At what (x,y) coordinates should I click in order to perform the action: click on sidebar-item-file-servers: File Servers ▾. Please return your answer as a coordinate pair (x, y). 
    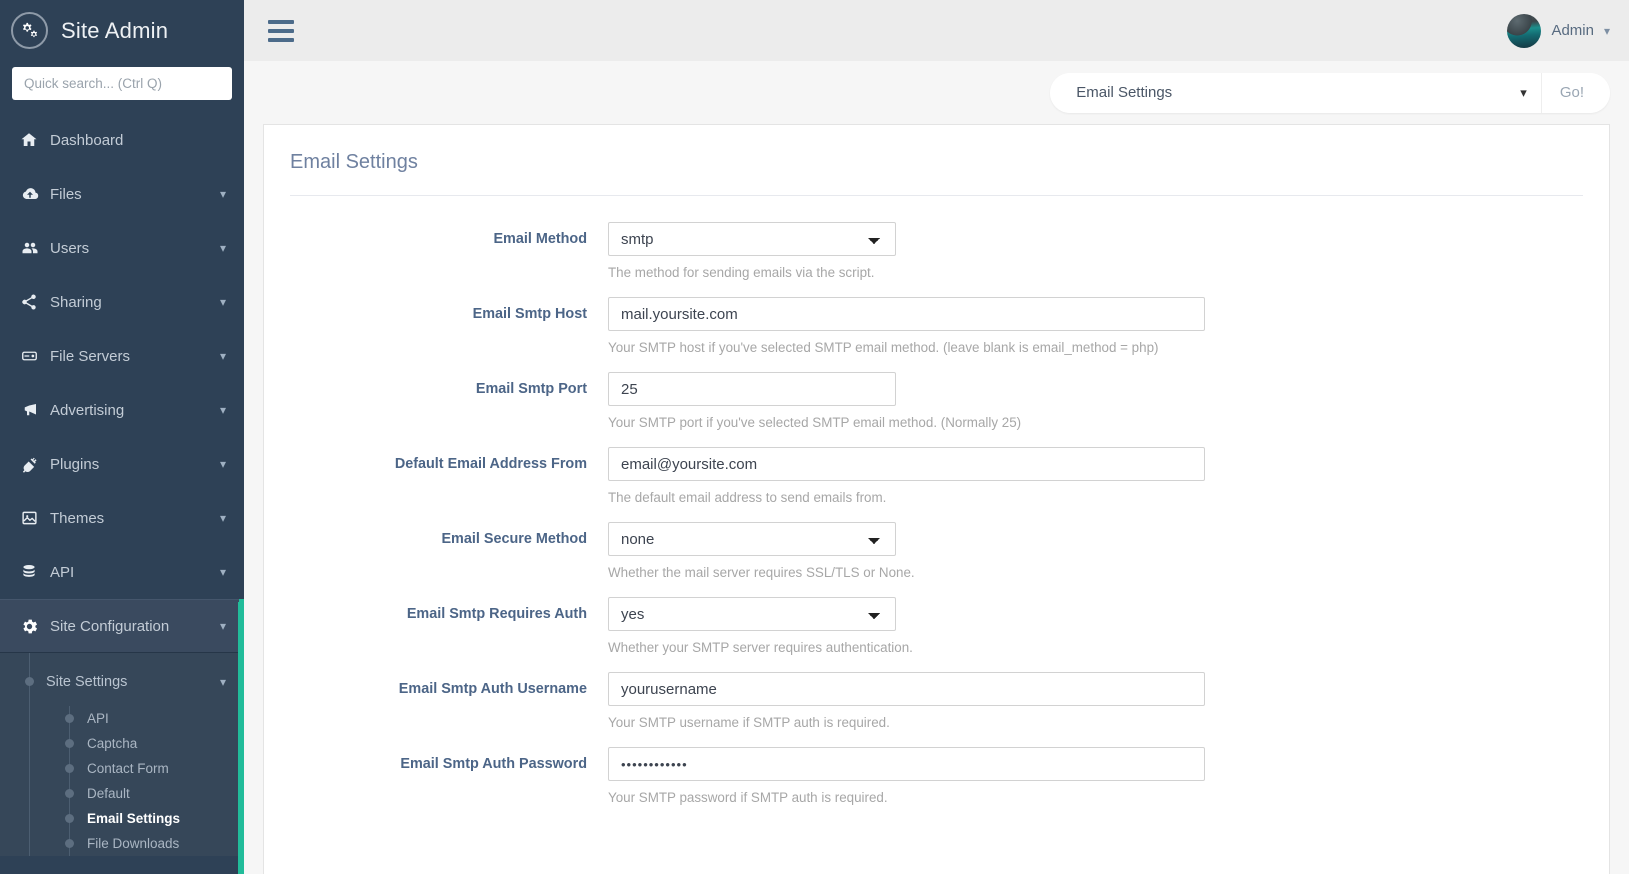
    Looking at the image, I should click on (122, 356).